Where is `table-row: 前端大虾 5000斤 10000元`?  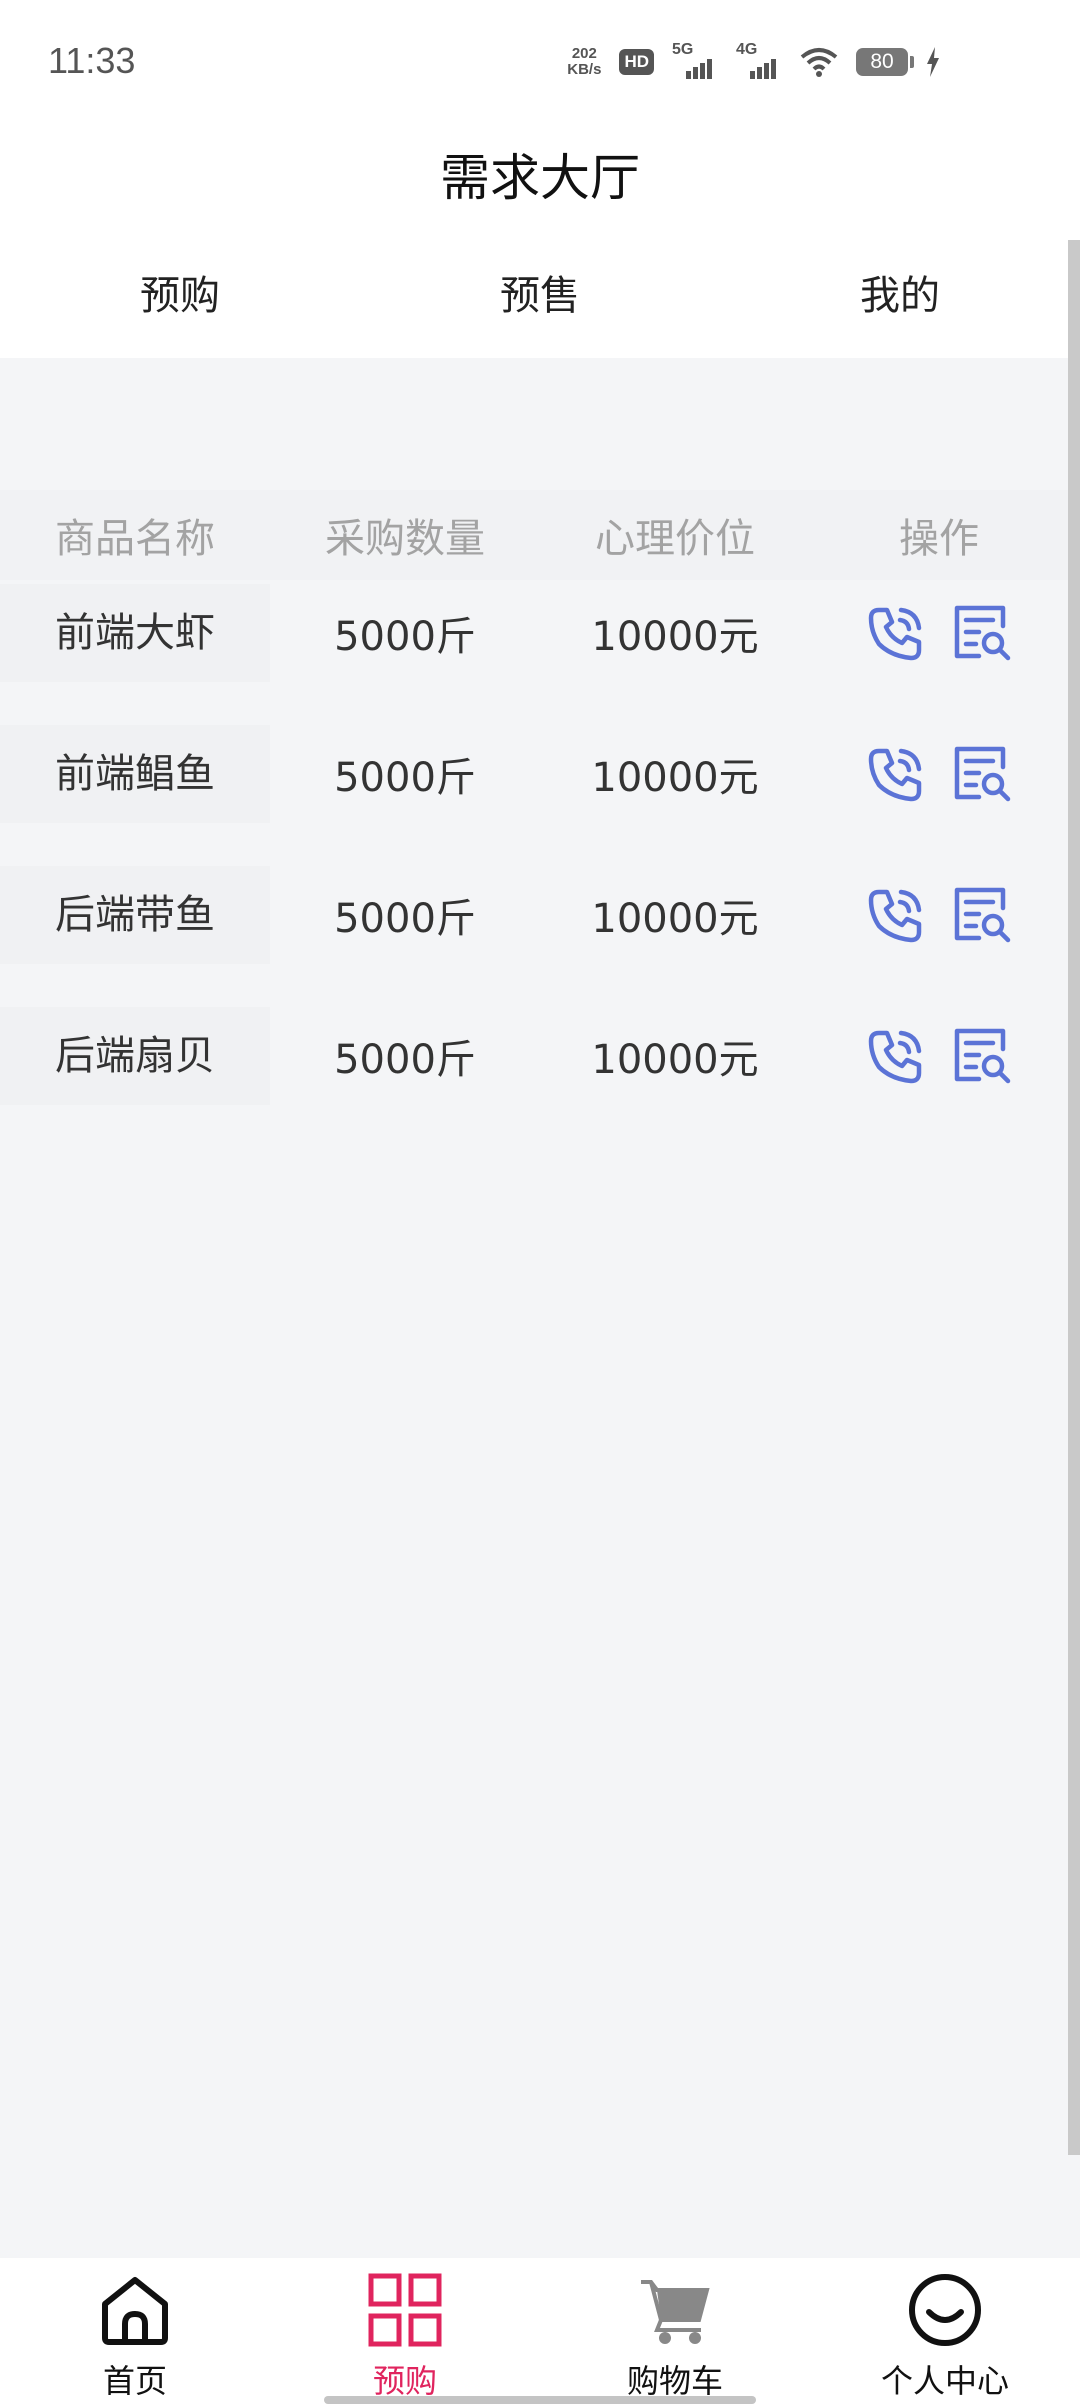
table-row: 前端大虾 5000斤 10000元 is located at coordinates (534, 633).